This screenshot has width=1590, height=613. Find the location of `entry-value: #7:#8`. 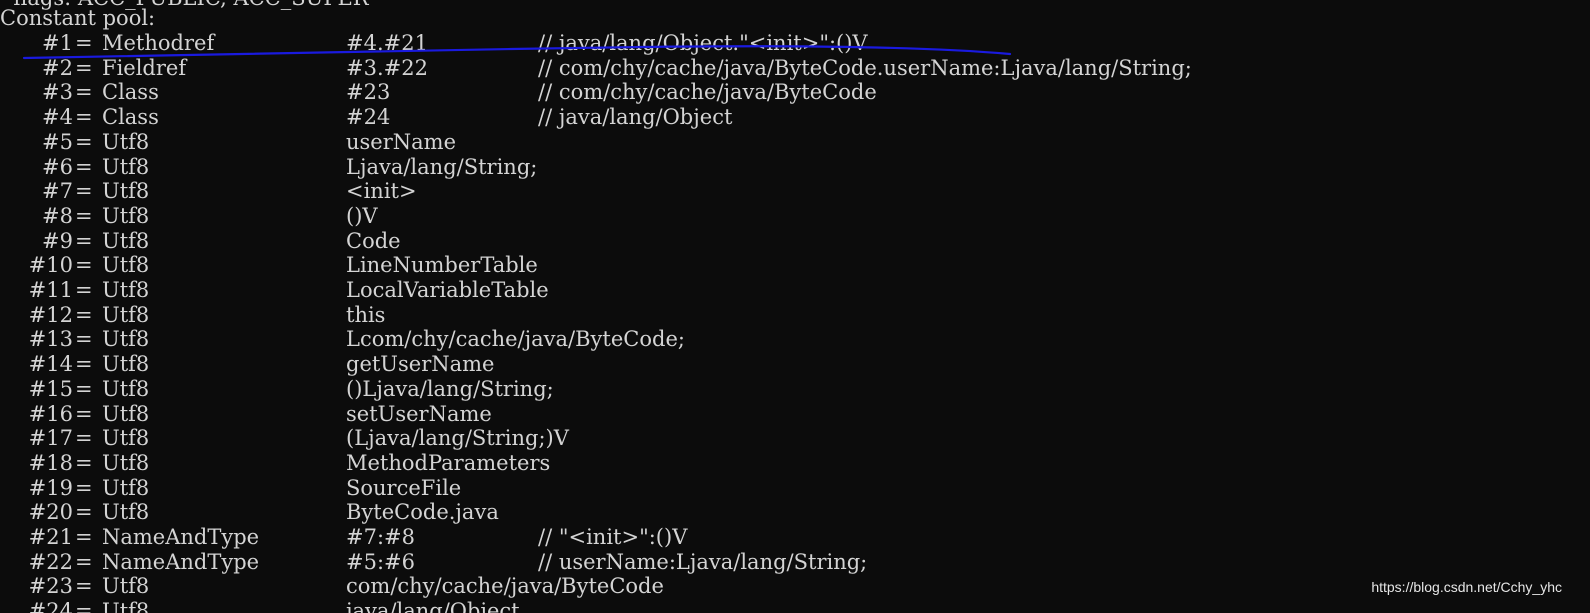

entry-value: #7:#8 is located at coordinates (380, 537).